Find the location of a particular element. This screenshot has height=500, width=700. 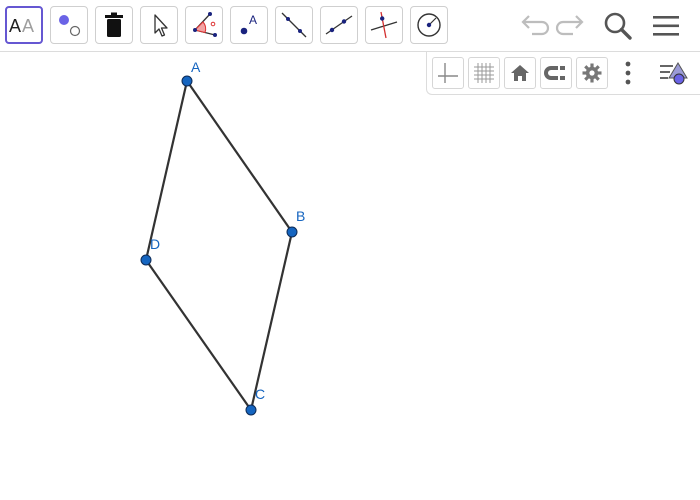

move-tool-button is located at coordinates (159, 25).